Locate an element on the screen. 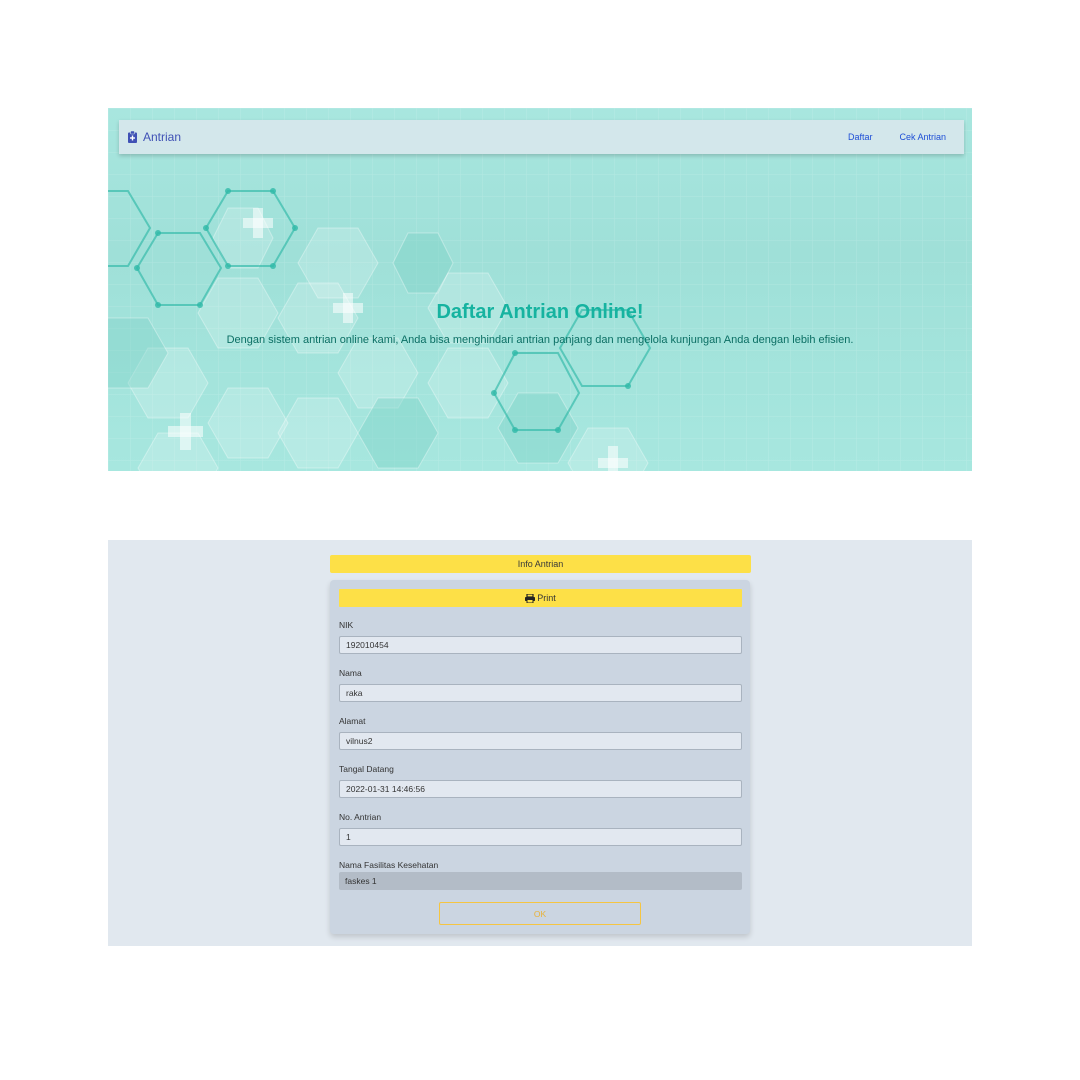 The height and width of the screenshot is (1080, 1080). alamat-field is located at coordinates (540, 741).